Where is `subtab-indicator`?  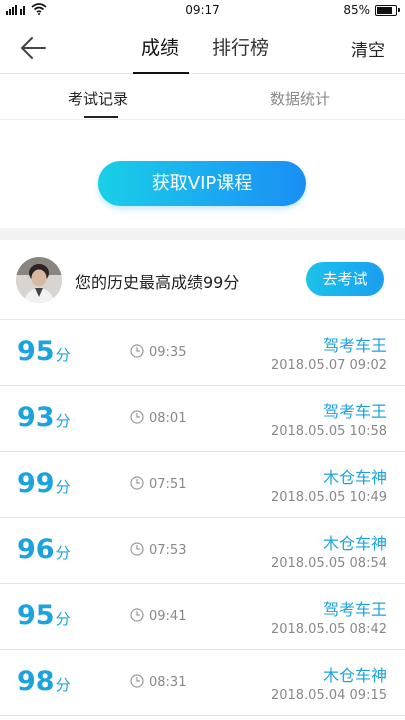
subtab-indicator is located at coordinates (101, 117).